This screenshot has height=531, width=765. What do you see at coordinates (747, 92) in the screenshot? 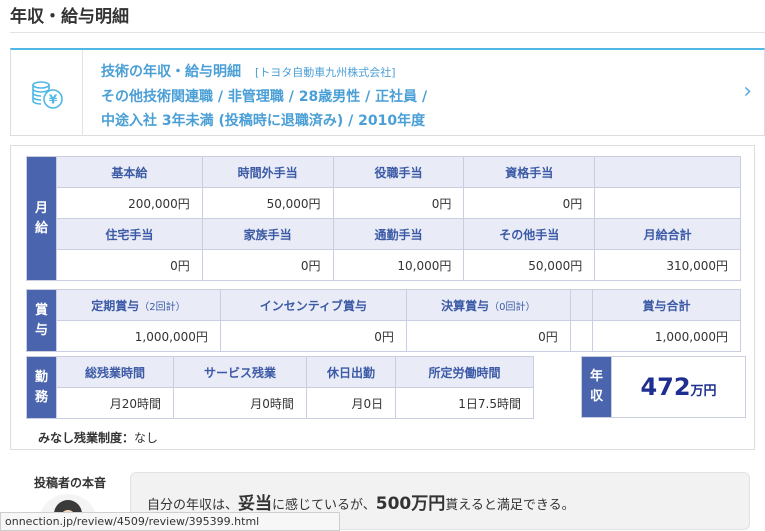
I see `chevron-right-icon: ›` at bounding box center [747, 92].